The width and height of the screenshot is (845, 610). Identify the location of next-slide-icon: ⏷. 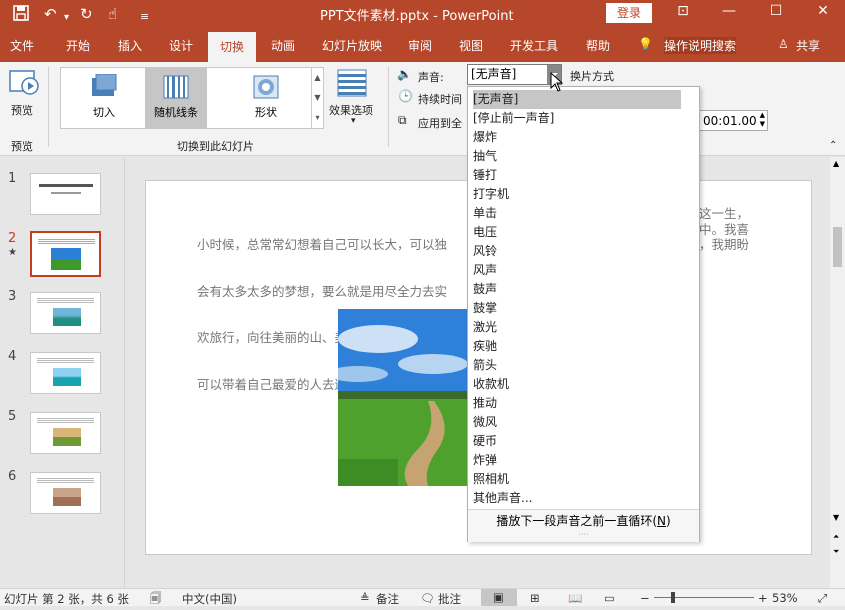
(836, 552).